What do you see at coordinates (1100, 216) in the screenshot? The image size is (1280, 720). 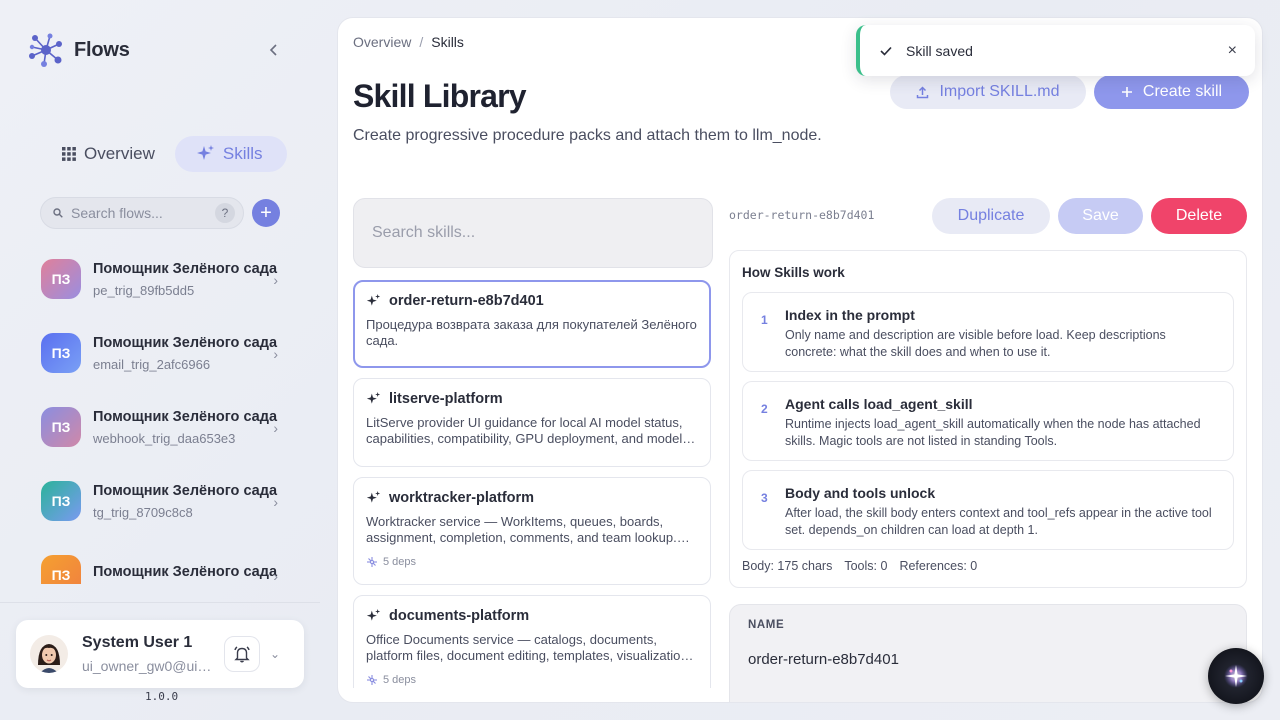 I see `save-button: Save` at bounding box center [1100, 216].